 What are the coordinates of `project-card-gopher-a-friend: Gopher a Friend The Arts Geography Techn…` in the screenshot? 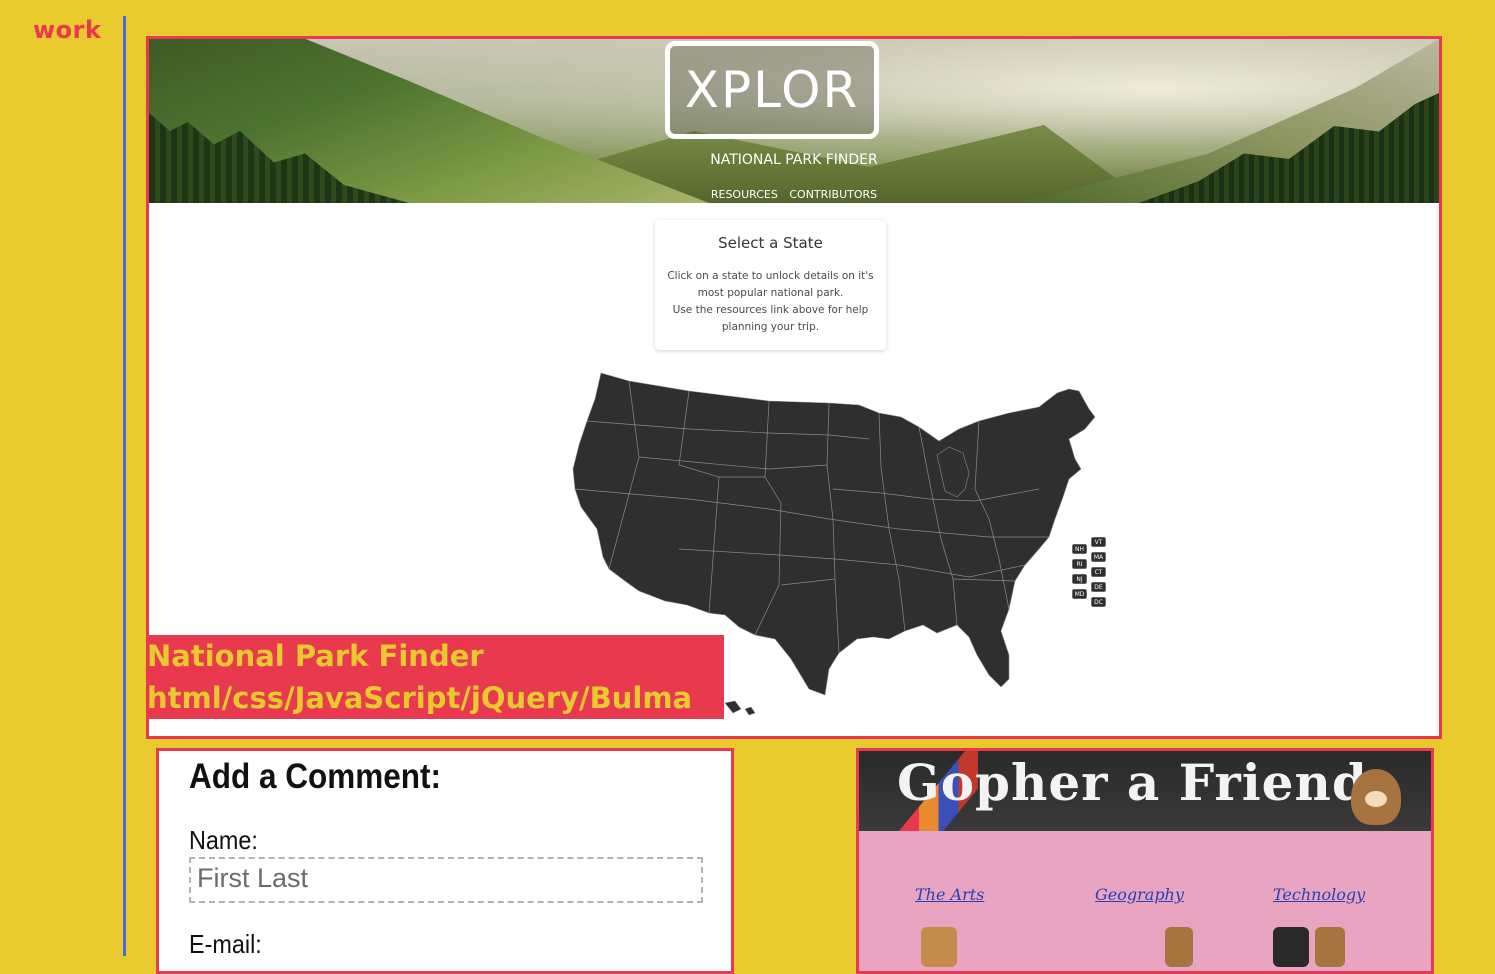 It's located at (1145, 861).